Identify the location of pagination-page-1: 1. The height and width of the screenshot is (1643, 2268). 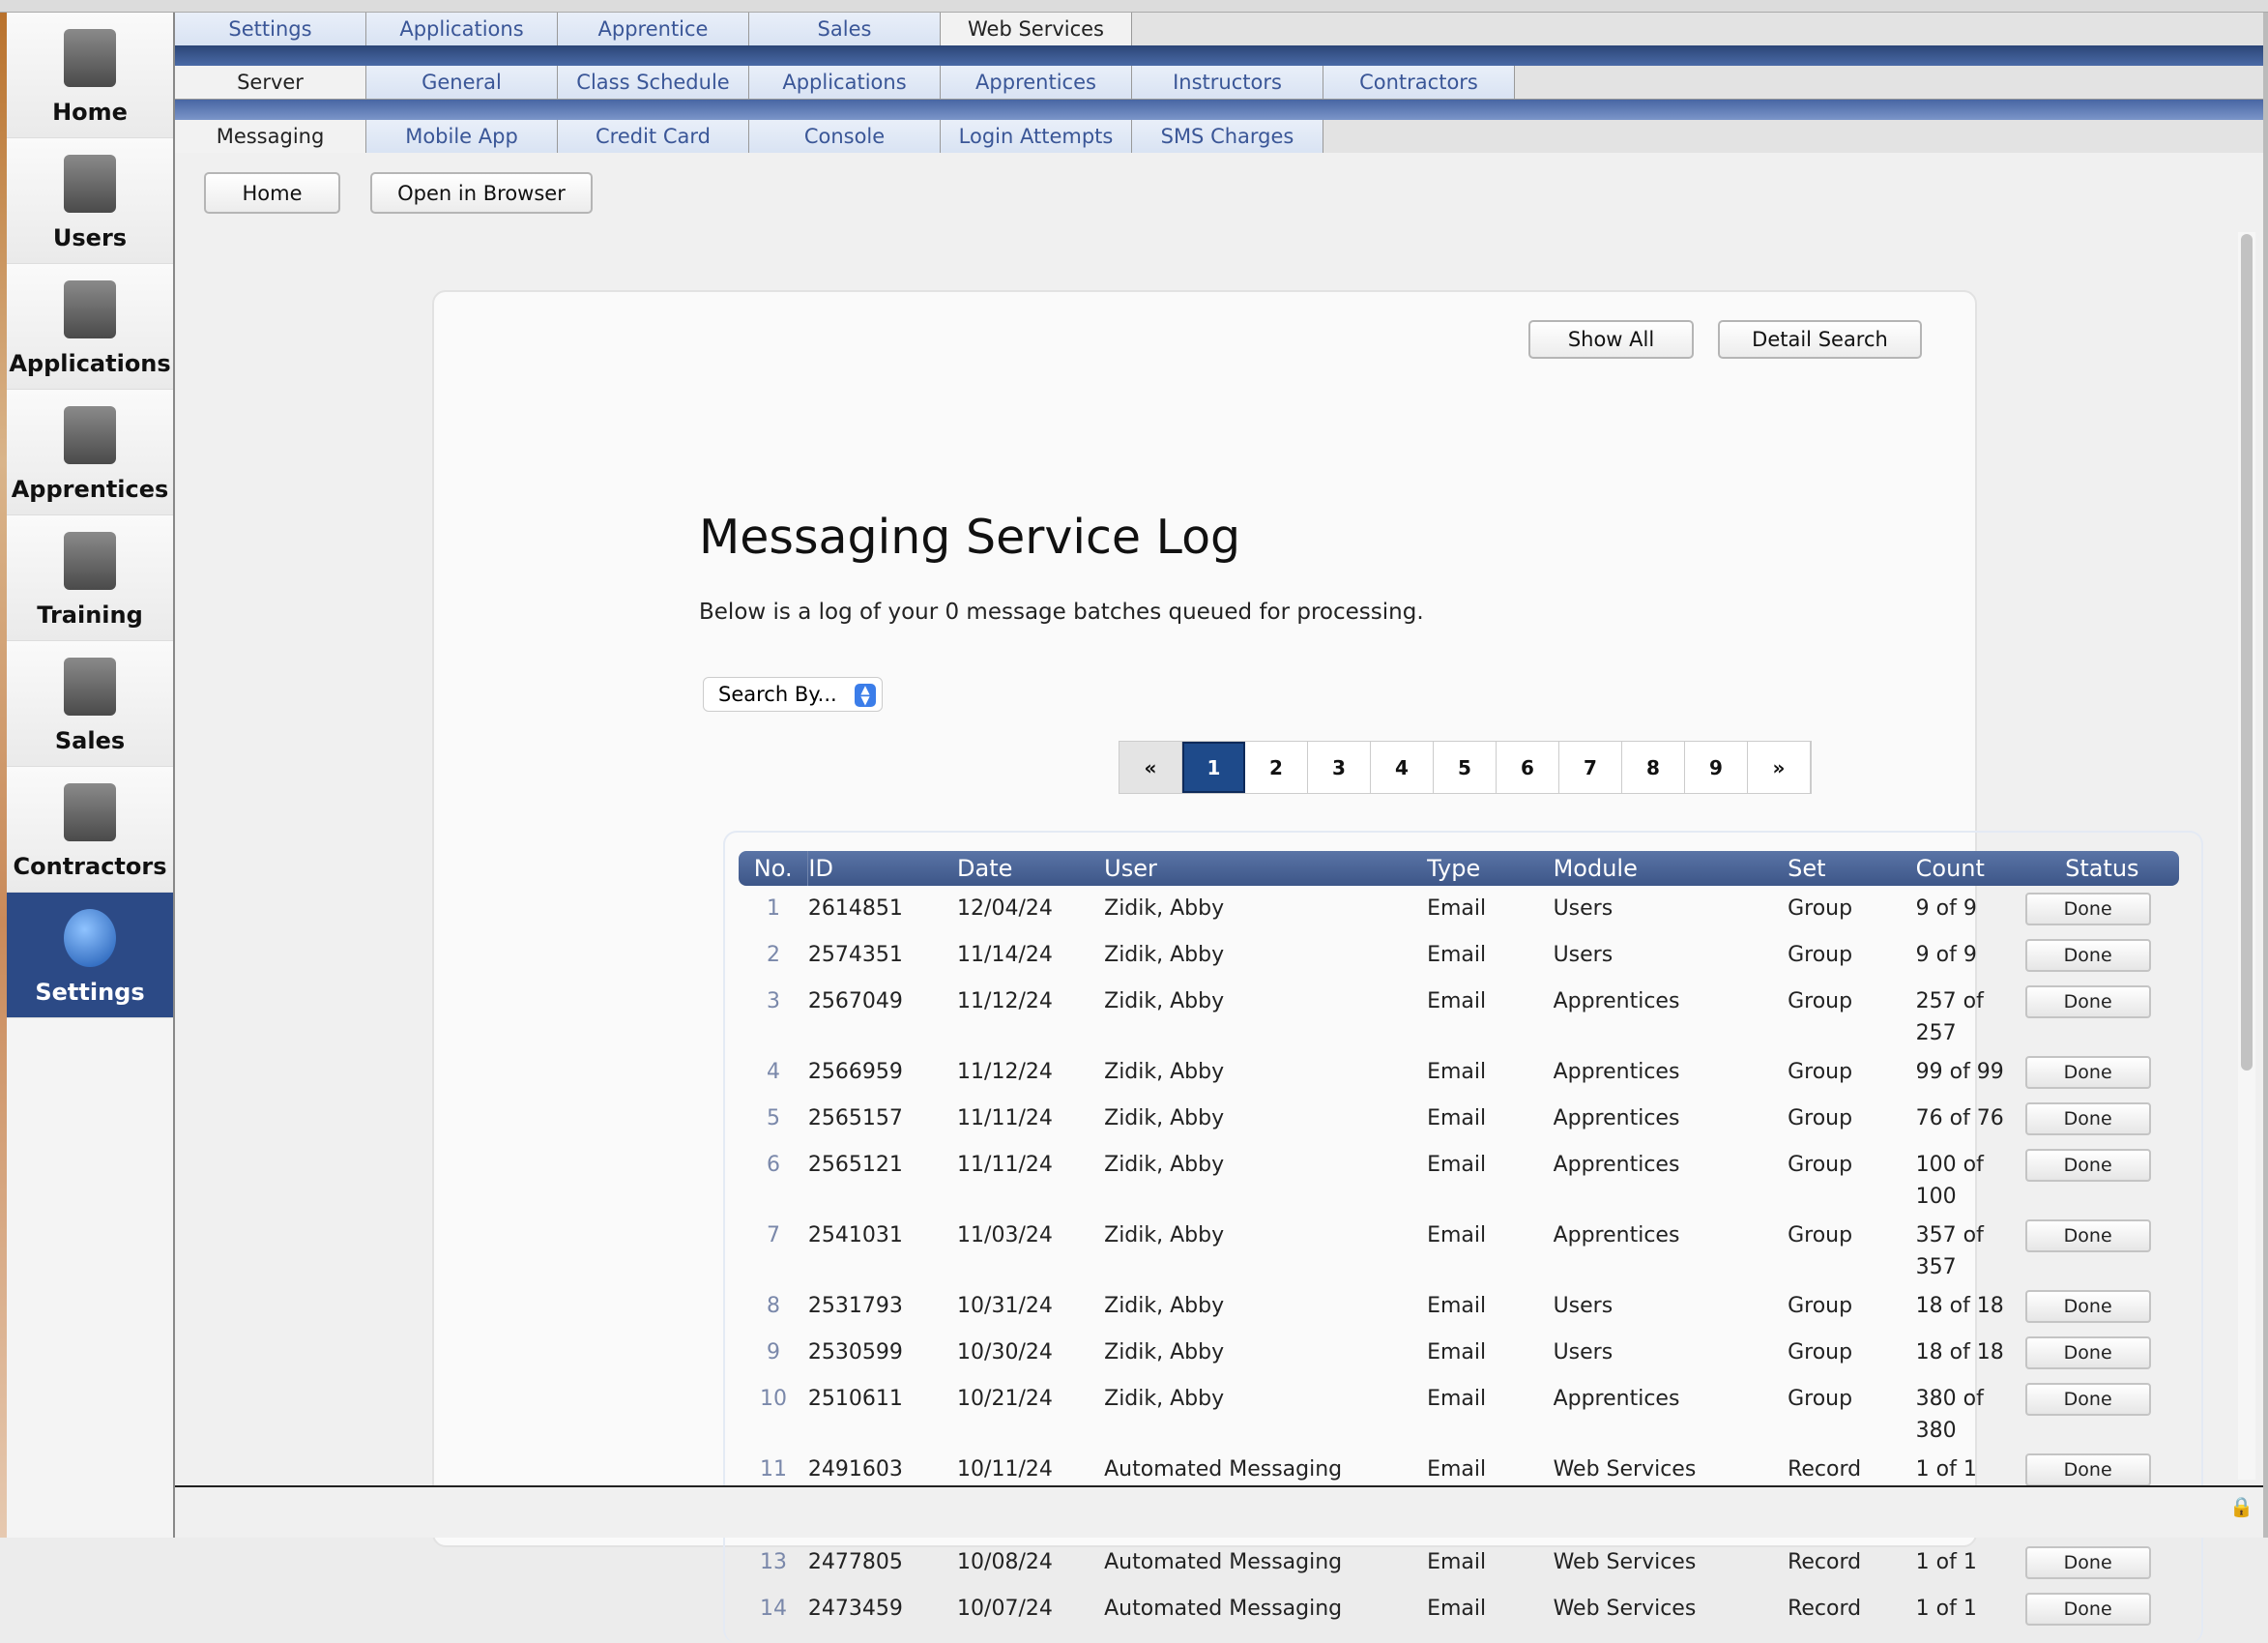
(1213, 767).